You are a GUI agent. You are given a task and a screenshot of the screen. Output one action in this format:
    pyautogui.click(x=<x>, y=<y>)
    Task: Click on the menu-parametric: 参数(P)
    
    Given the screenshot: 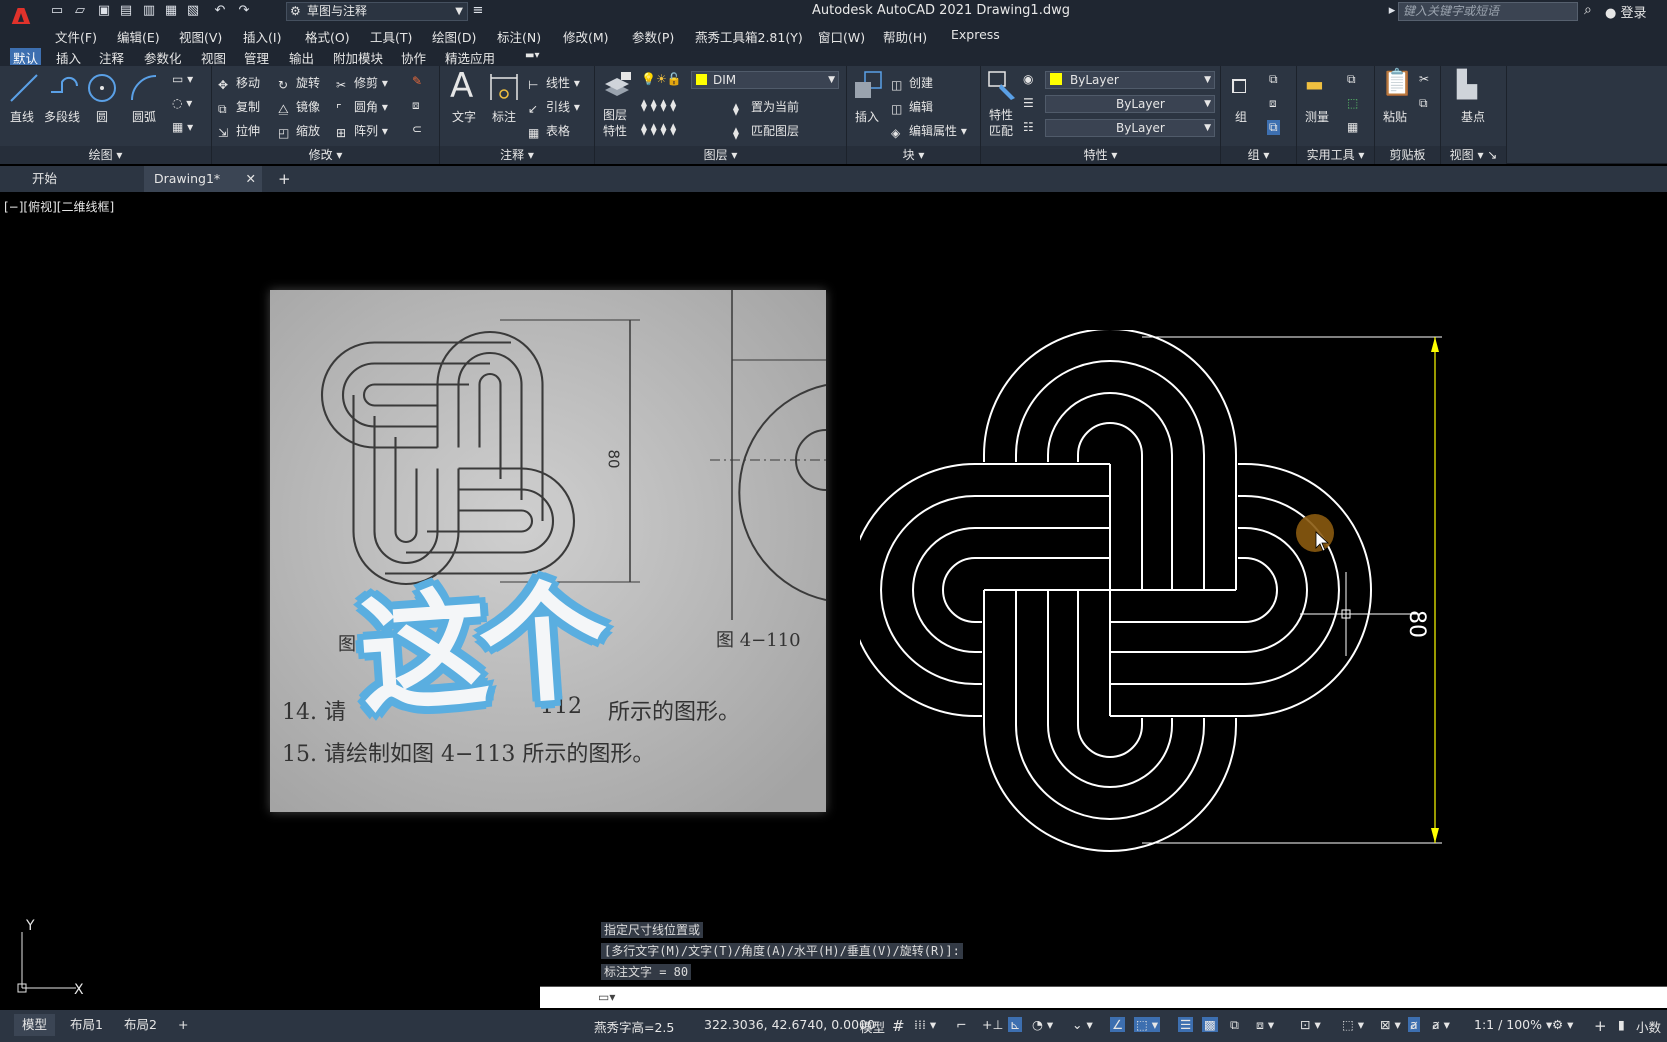 What is the action you would take?
    pyautogui.click(x=653, y=36)
    